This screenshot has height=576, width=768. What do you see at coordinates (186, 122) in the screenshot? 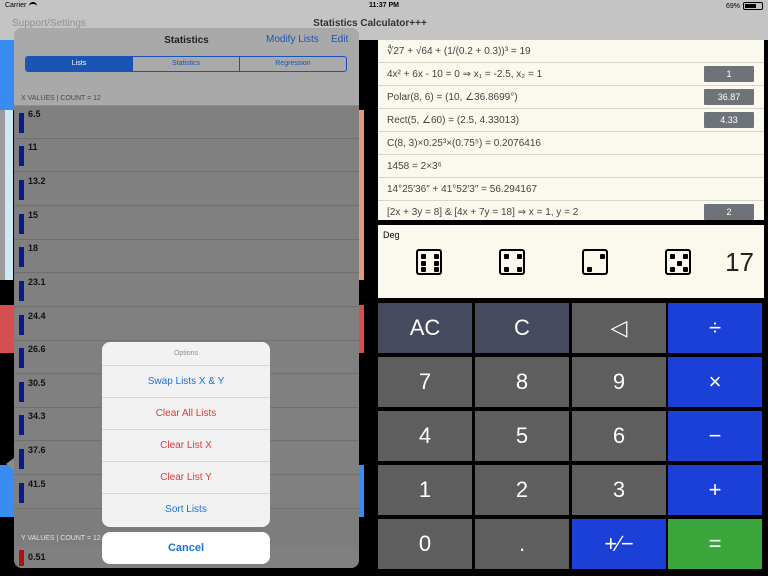
I see `list-item: 6.5` at bounding box center [186, 122].